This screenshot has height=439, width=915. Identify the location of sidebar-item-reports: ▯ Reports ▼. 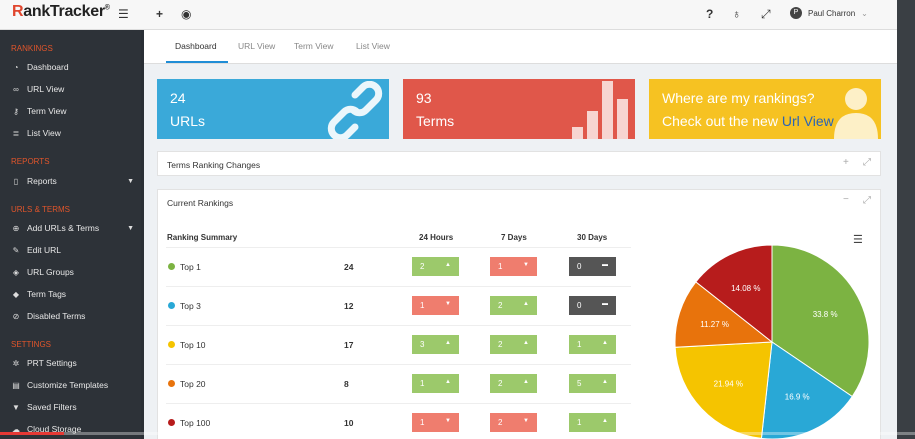
(75, 181).